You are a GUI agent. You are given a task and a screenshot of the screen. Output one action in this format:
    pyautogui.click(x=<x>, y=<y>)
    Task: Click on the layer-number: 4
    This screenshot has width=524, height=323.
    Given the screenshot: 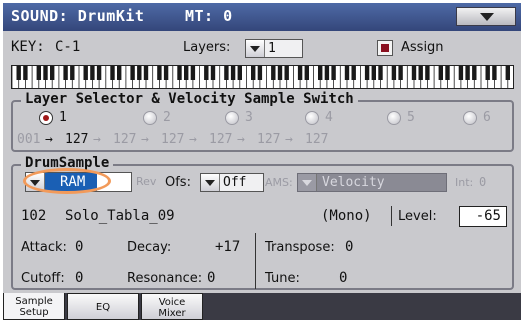 What is the action you would take?
    pyautogui.click(x=329, y=117)
    